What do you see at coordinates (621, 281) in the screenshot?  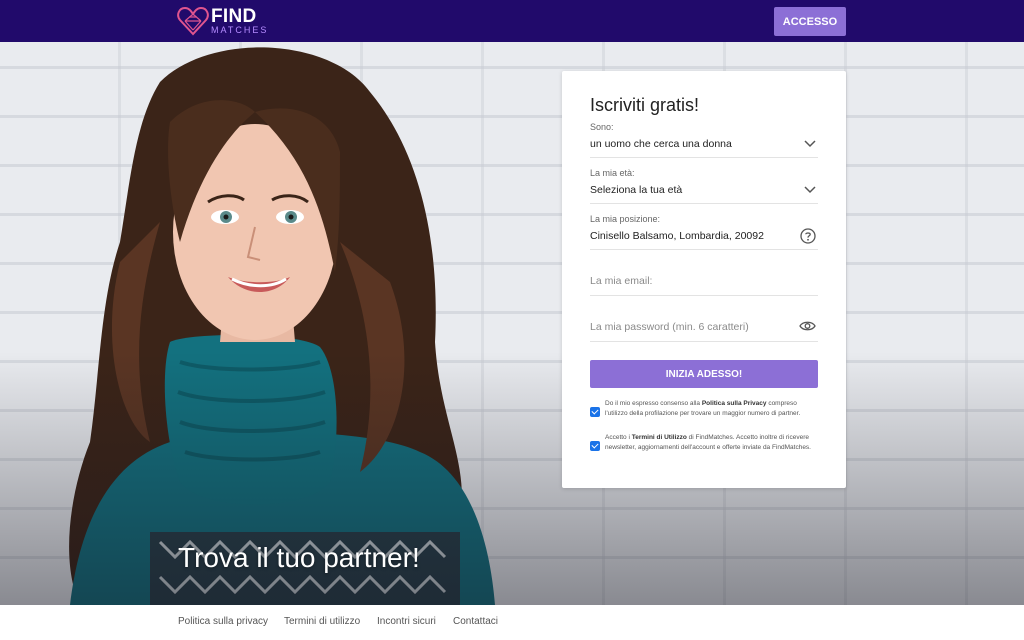 I see `email-placeholder: La mia email:` at bounding box center [621, 281].